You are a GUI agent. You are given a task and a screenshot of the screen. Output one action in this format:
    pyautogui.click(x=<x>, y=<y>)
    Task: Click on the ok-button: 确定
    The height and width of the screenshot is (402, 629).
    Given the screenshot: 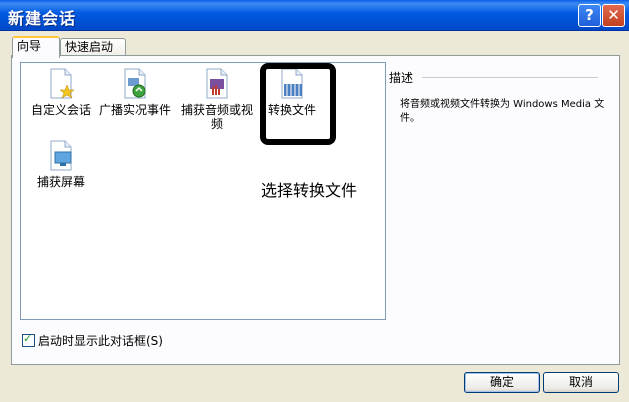 What is the action you would take?
    pyautogui.click(x=502, y=382)
    